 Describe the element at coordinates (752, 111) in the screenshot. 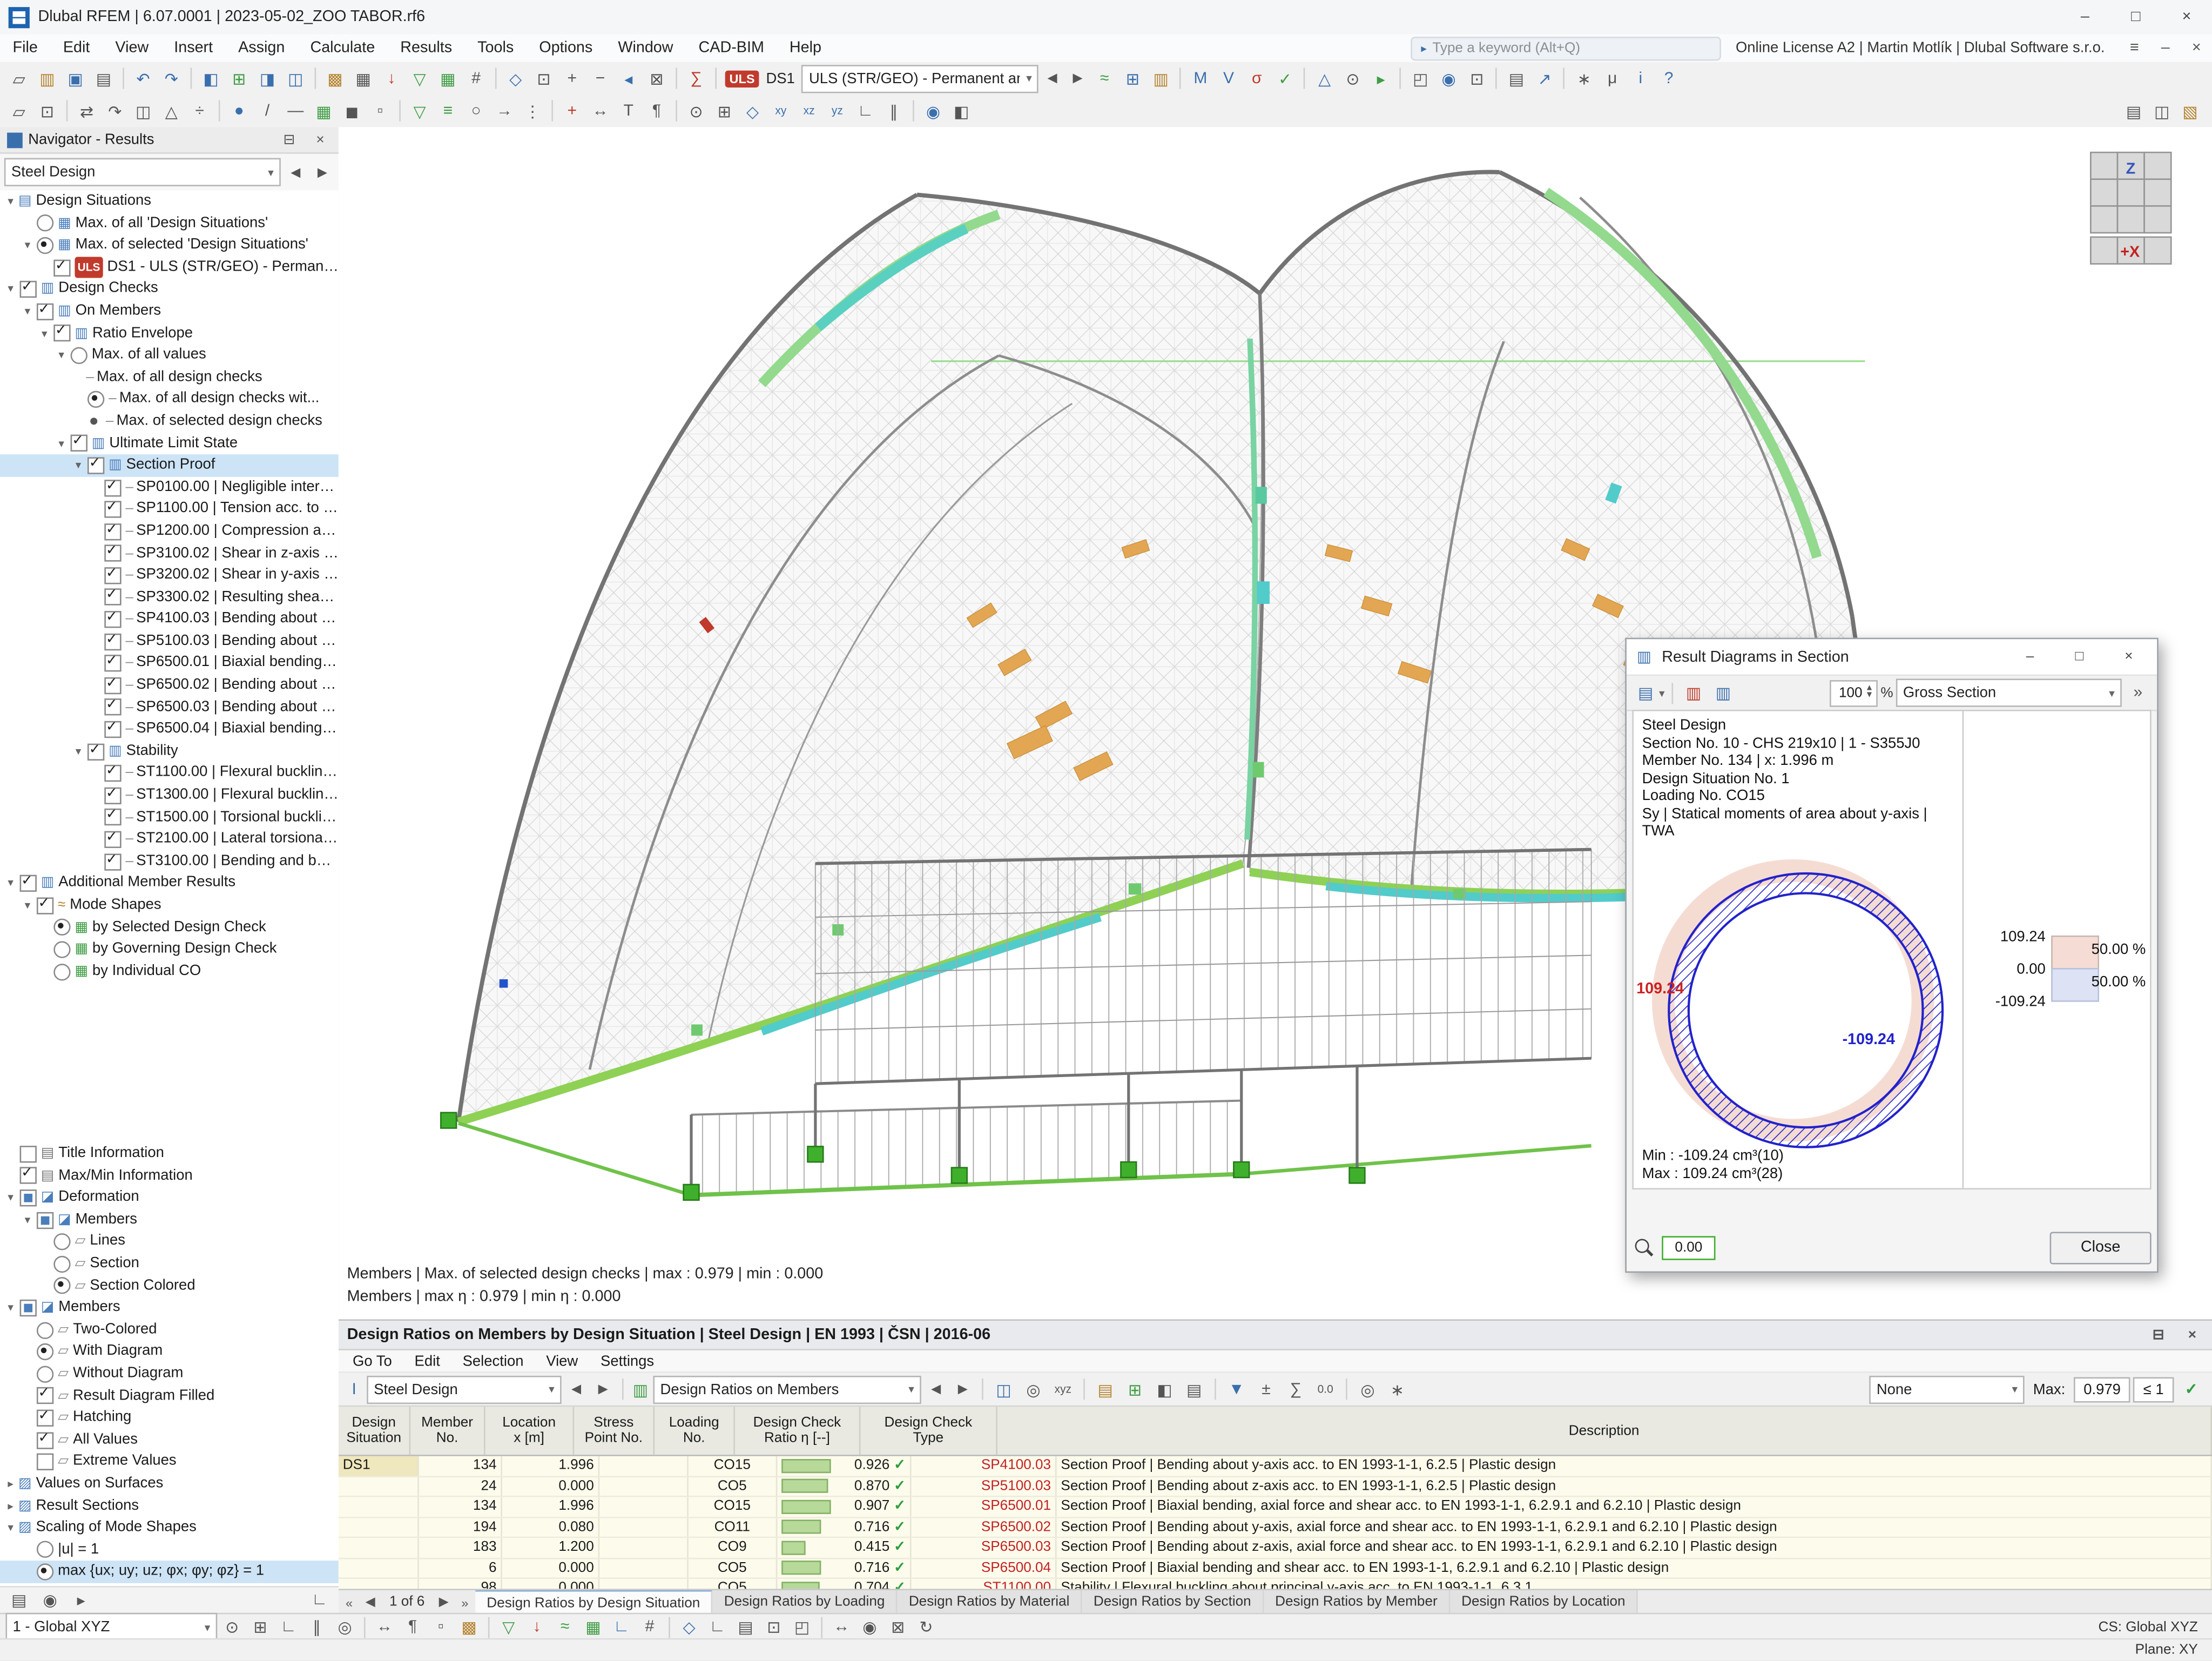

I see `work-plane-icon: ◇` at that location.